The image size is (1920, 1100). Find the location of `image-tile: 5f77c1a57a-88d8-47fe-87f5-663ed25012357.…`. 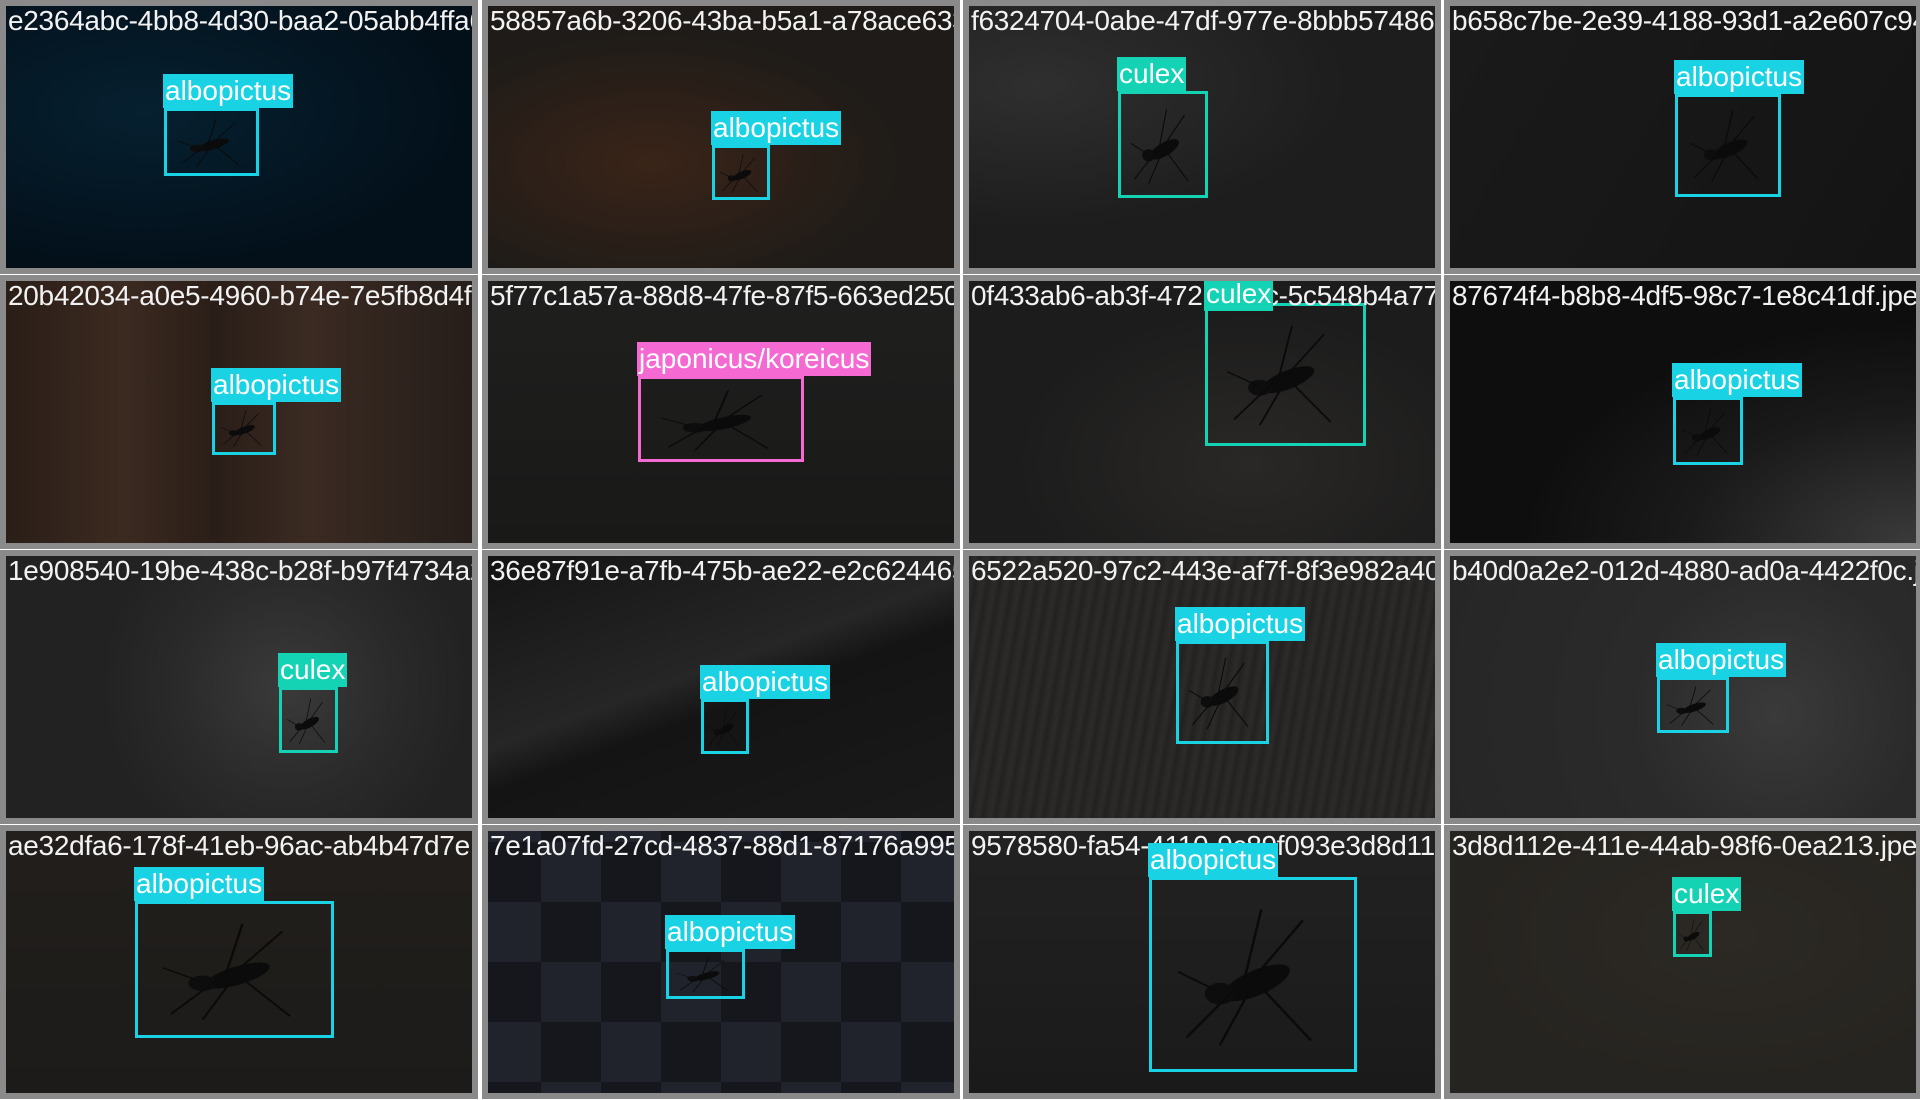

image-tile: 5f77c1a57a-88d8-47fe-87f5-663ed25012357.… is located at coordinates (721, 412).